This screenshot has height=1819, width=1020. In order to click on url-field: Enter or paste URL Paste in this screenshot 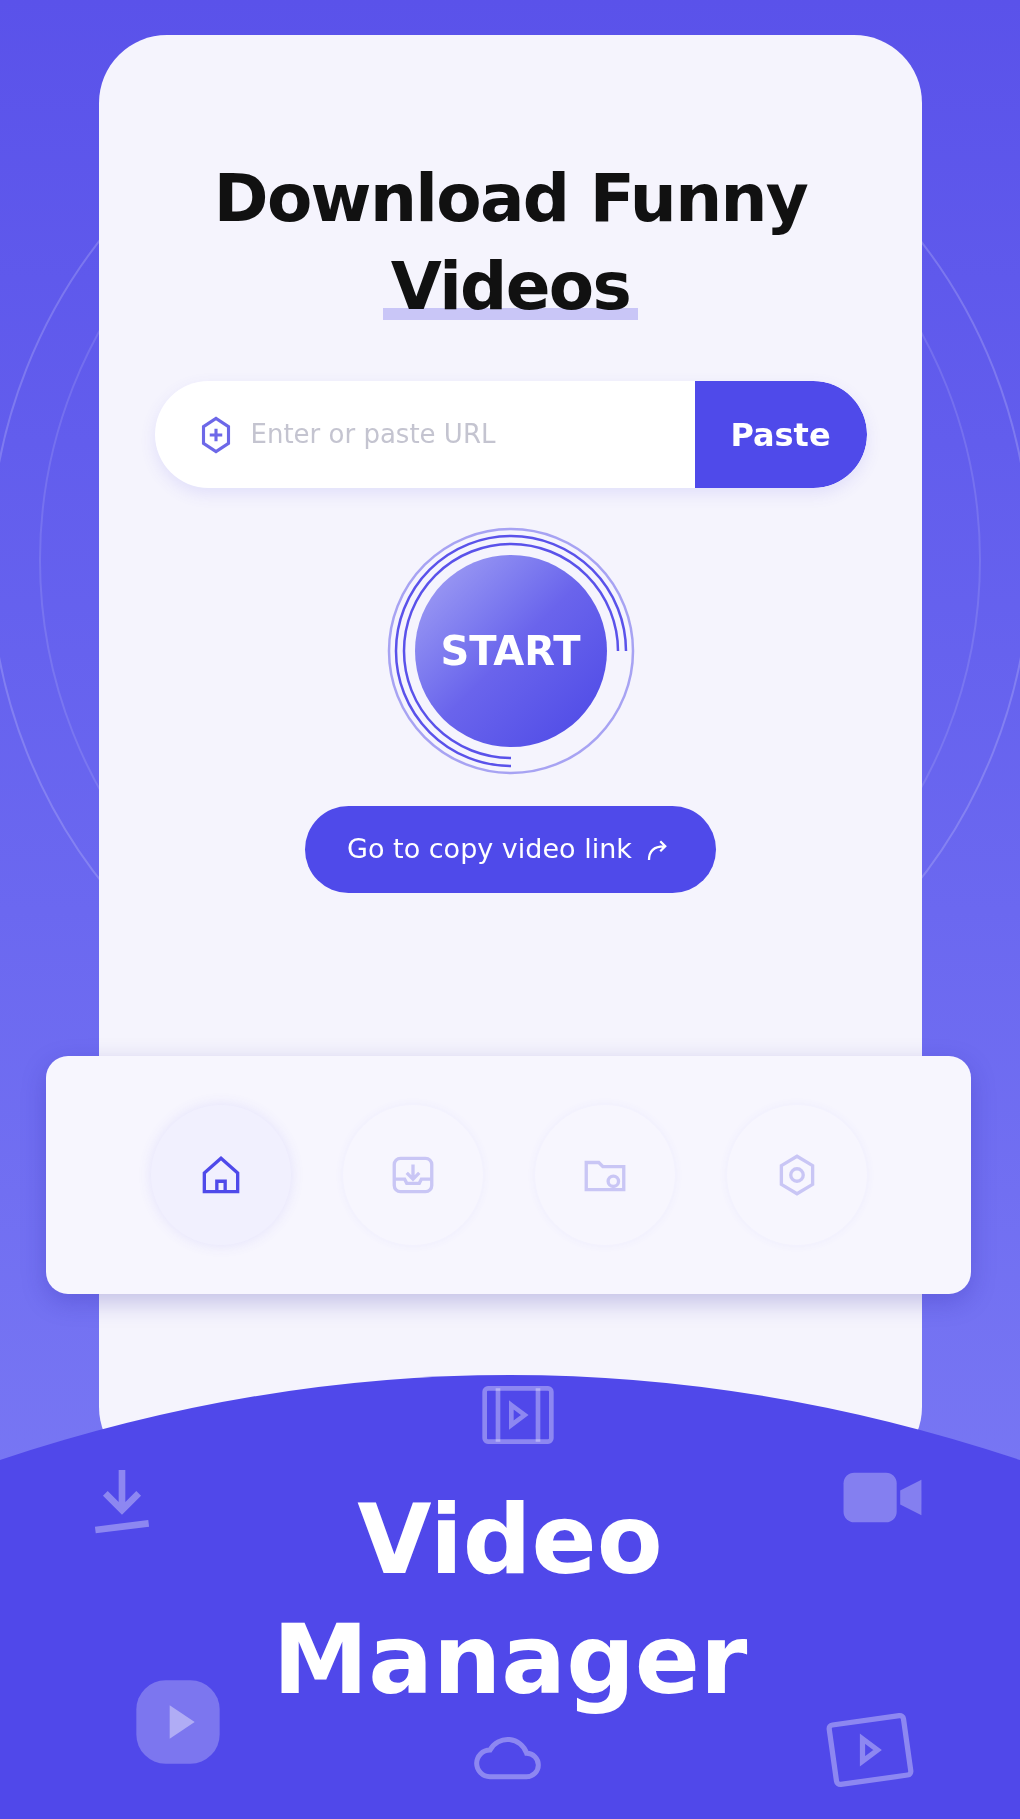, I will do `click(510, 434)`.